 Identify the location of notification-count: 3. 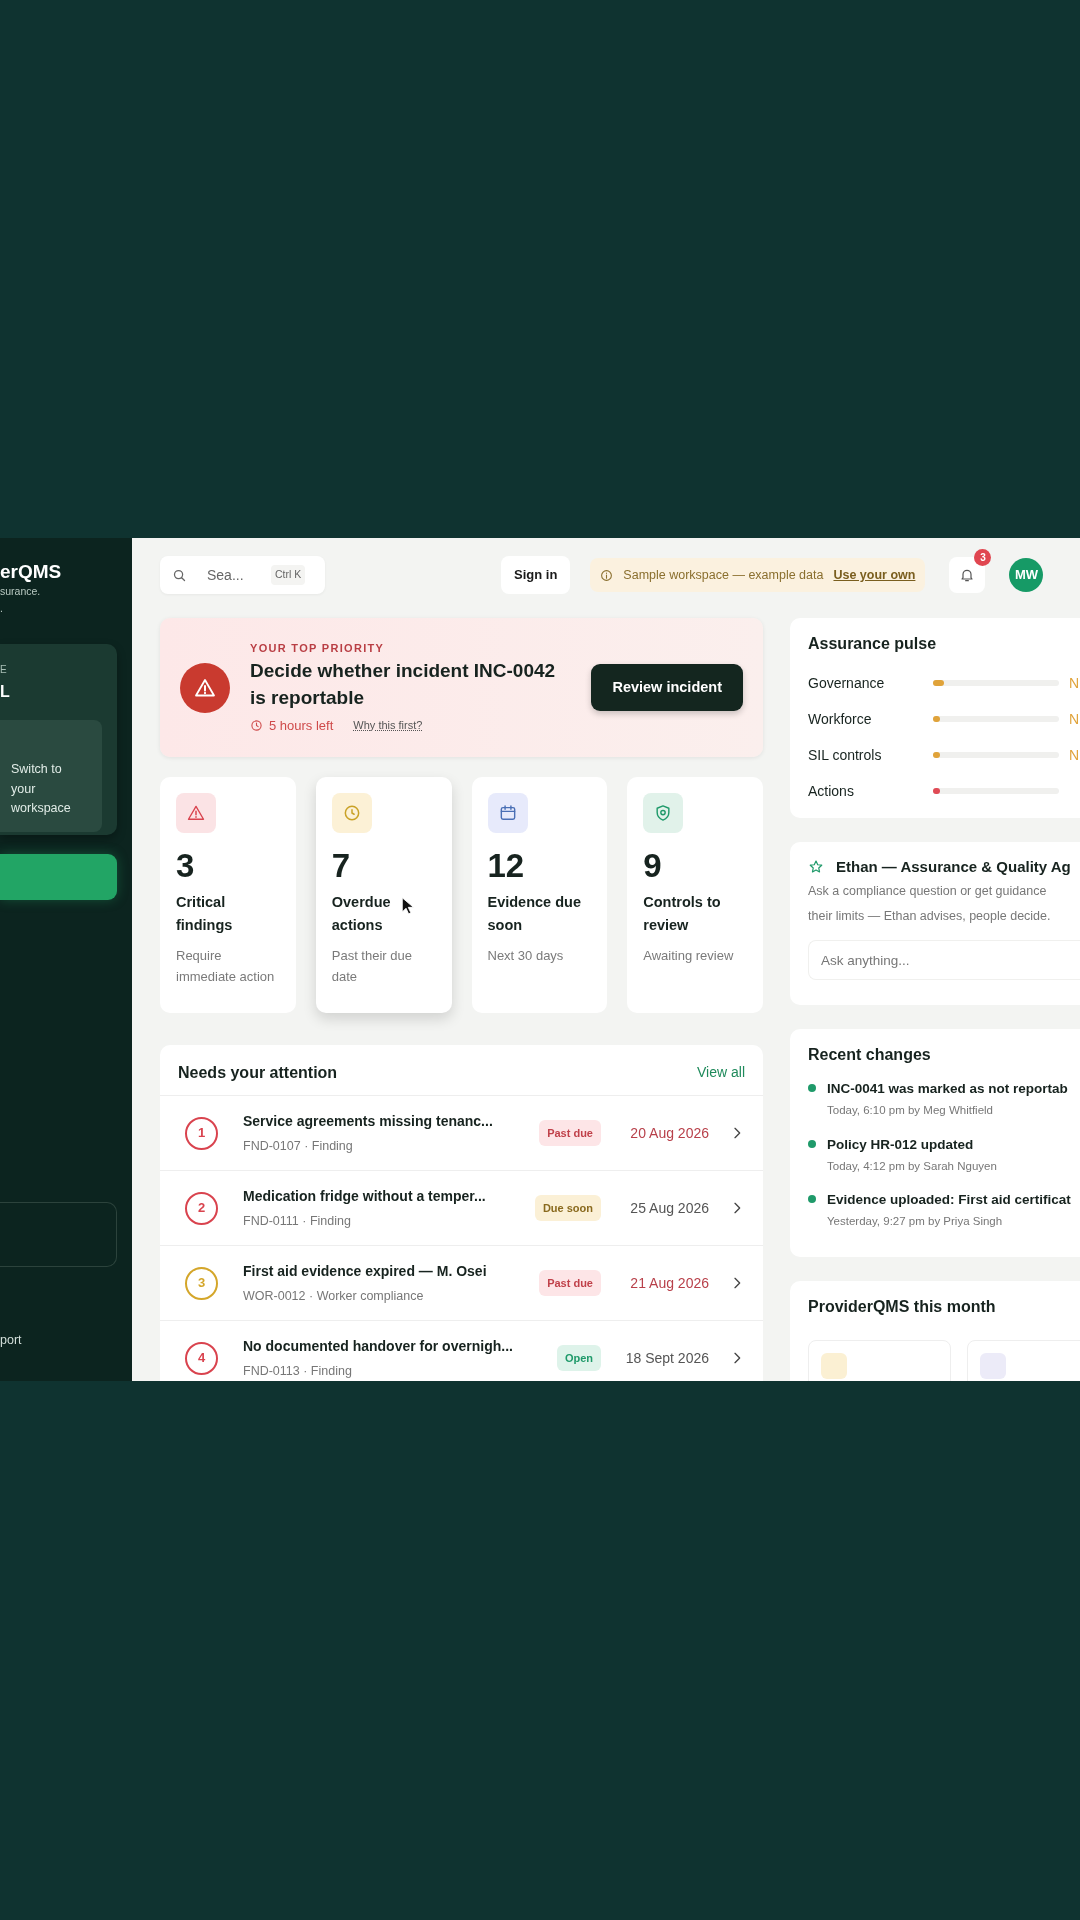
(983, 557).